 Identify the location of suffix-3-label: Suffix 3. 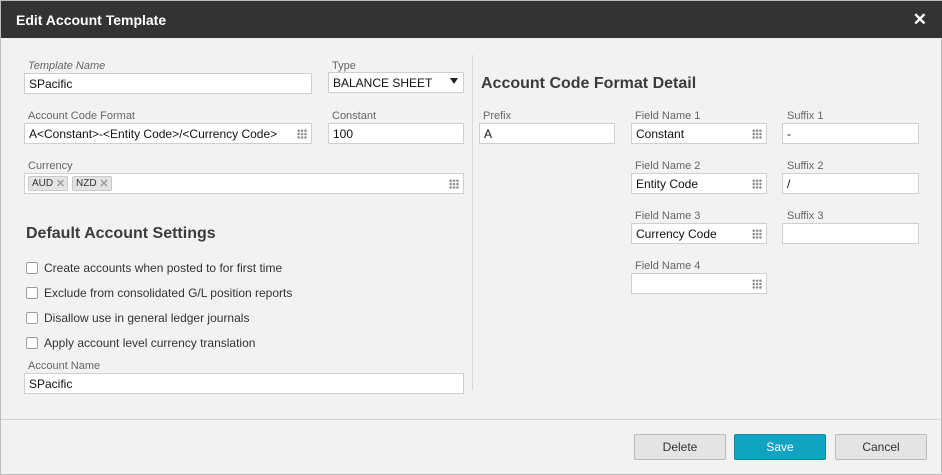
(805, 216).